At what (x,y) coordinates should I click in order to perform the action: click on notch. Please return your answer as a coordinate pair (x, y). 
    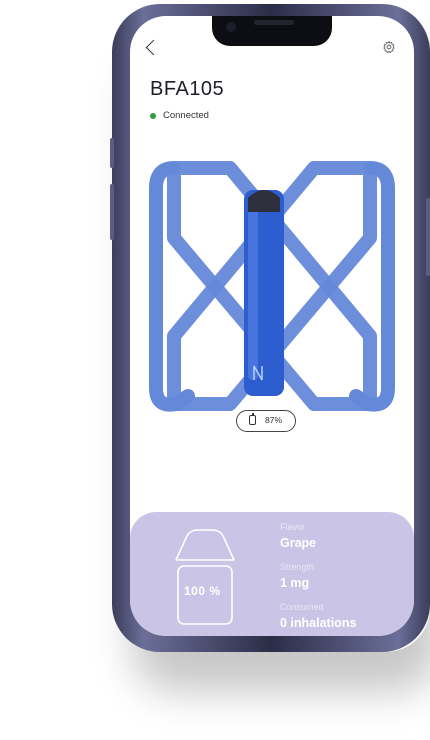
    Looking at the image, I should click on (272, 31).